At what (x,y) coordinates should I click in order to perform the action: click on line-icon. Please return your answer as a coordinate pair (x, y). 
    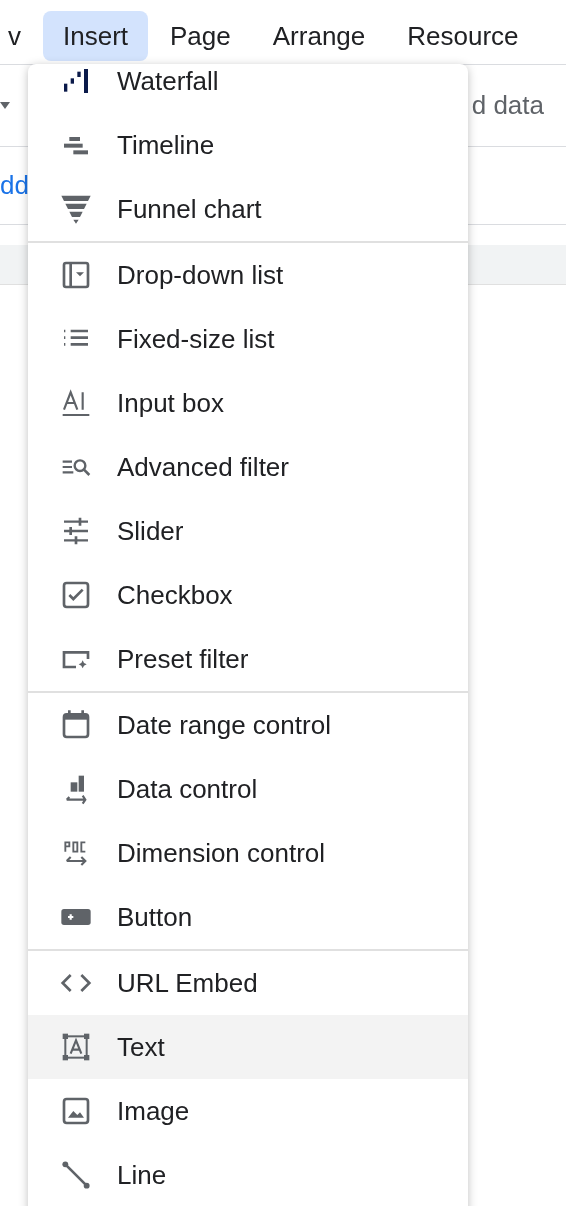
    Looking at the image, I should click on (76, 1175).